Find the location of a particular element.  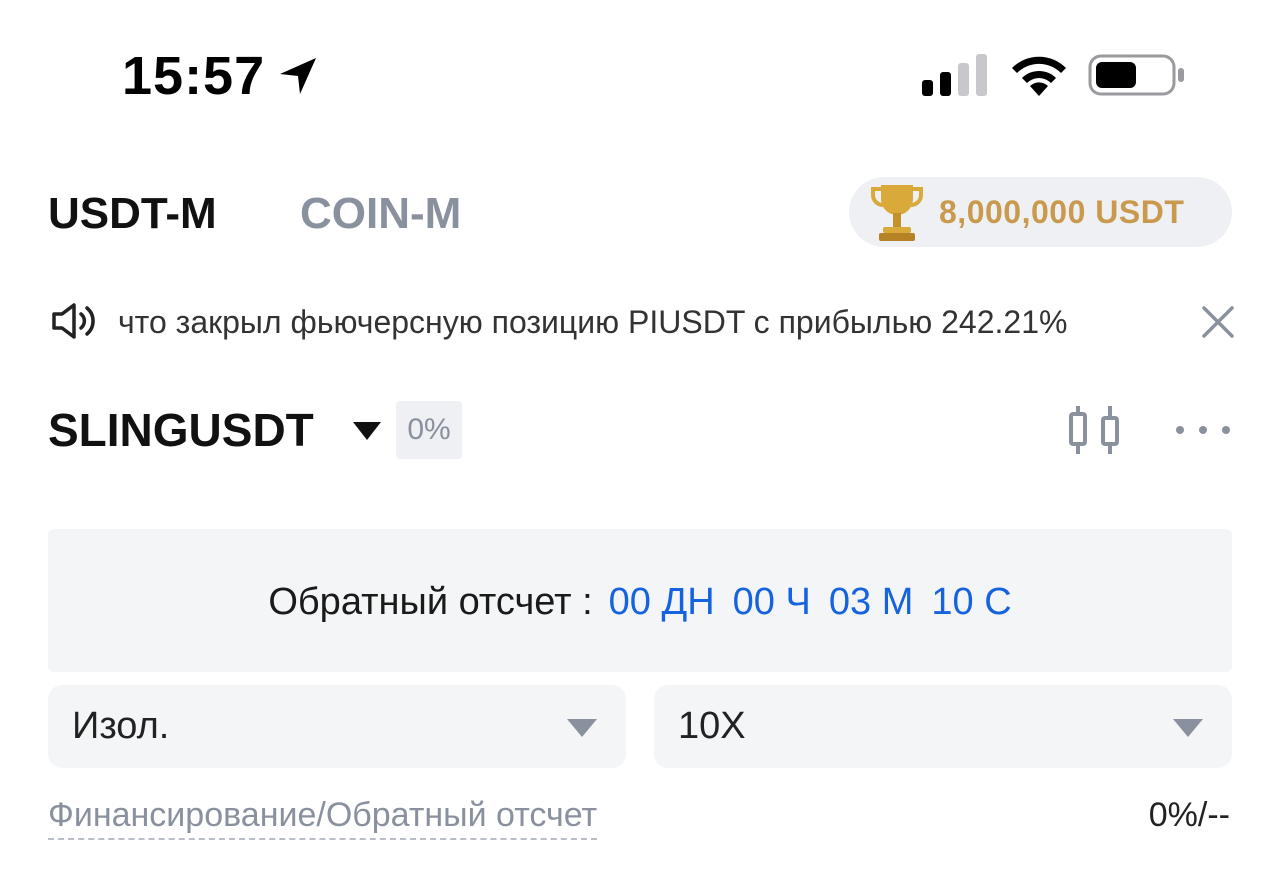

location-arrow-icon is located at coordinates (298, 76).